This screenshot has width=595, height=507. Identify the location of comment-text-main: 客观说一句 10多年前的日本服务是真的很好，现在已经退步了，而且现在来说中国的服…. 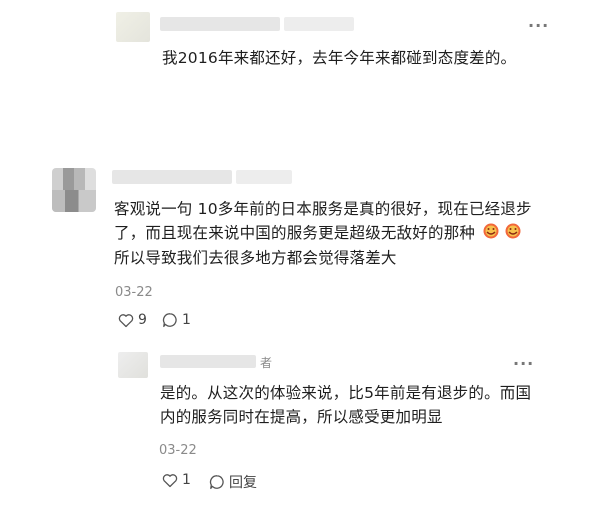
(323, 221).